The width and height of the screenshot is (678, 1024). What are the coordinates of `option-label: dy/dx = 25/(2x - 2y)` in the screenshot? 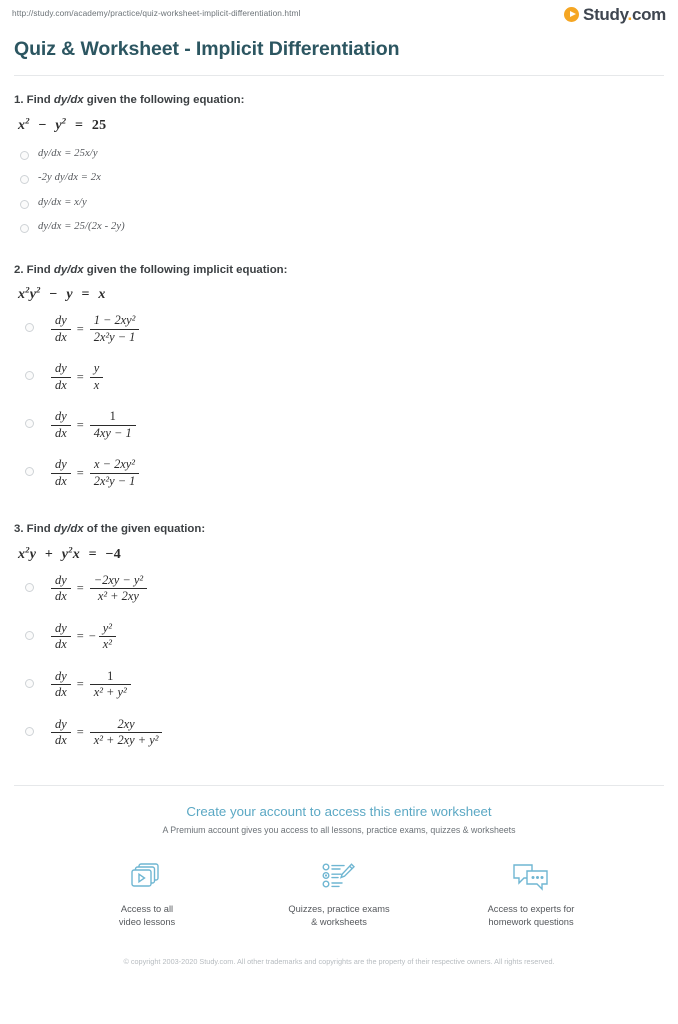 It's located at (81, 227).